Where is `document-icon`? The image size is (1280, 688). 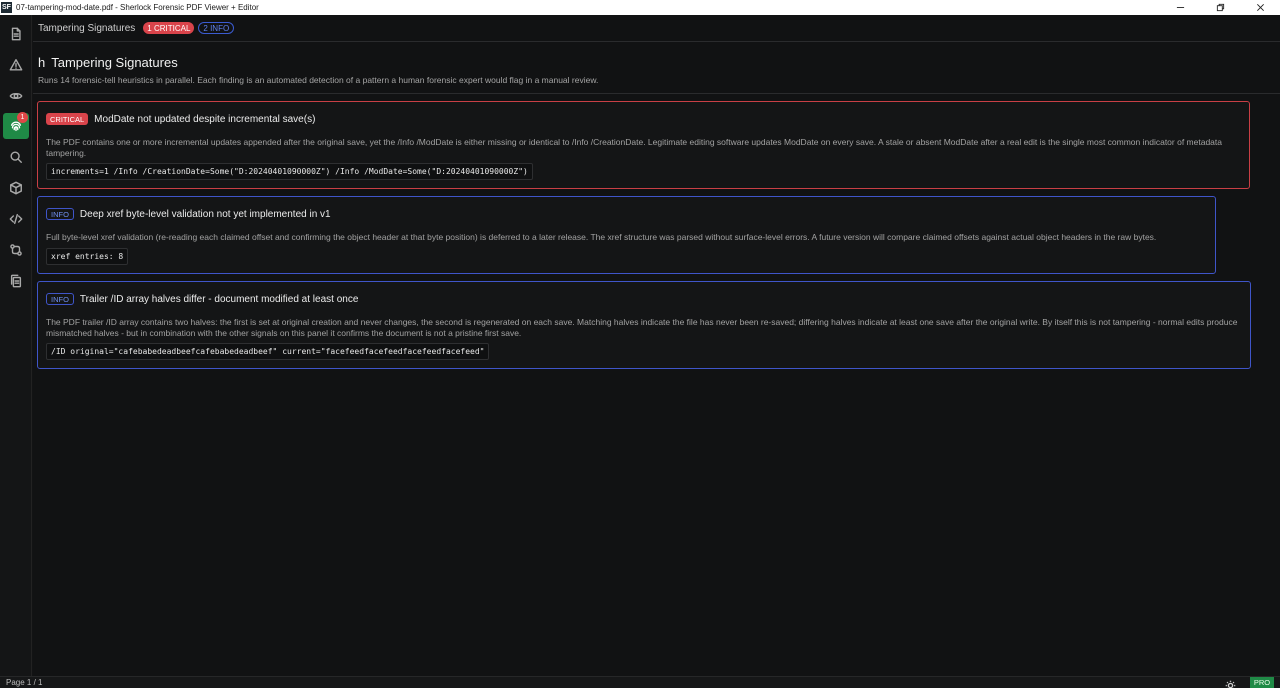 document-icon is located at coordinates (16, 34).